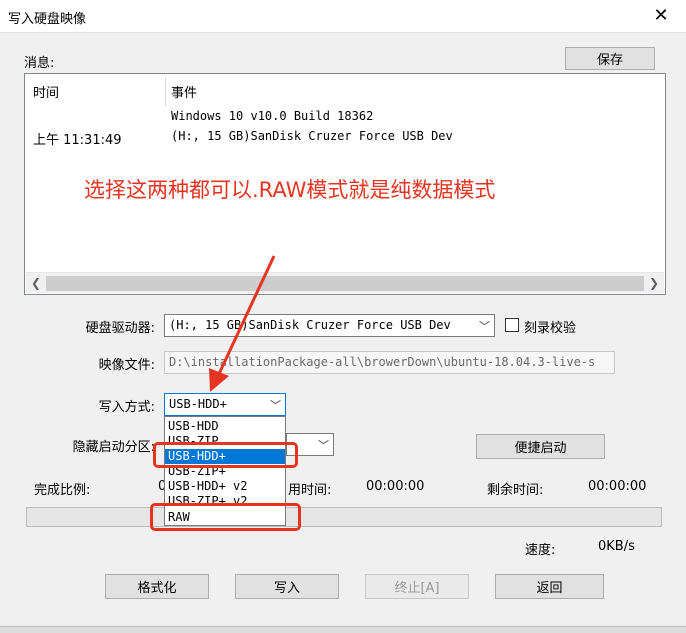 This screenshot has height=633, width=686. I want to click on annotation-arrow, so click(242, 323).